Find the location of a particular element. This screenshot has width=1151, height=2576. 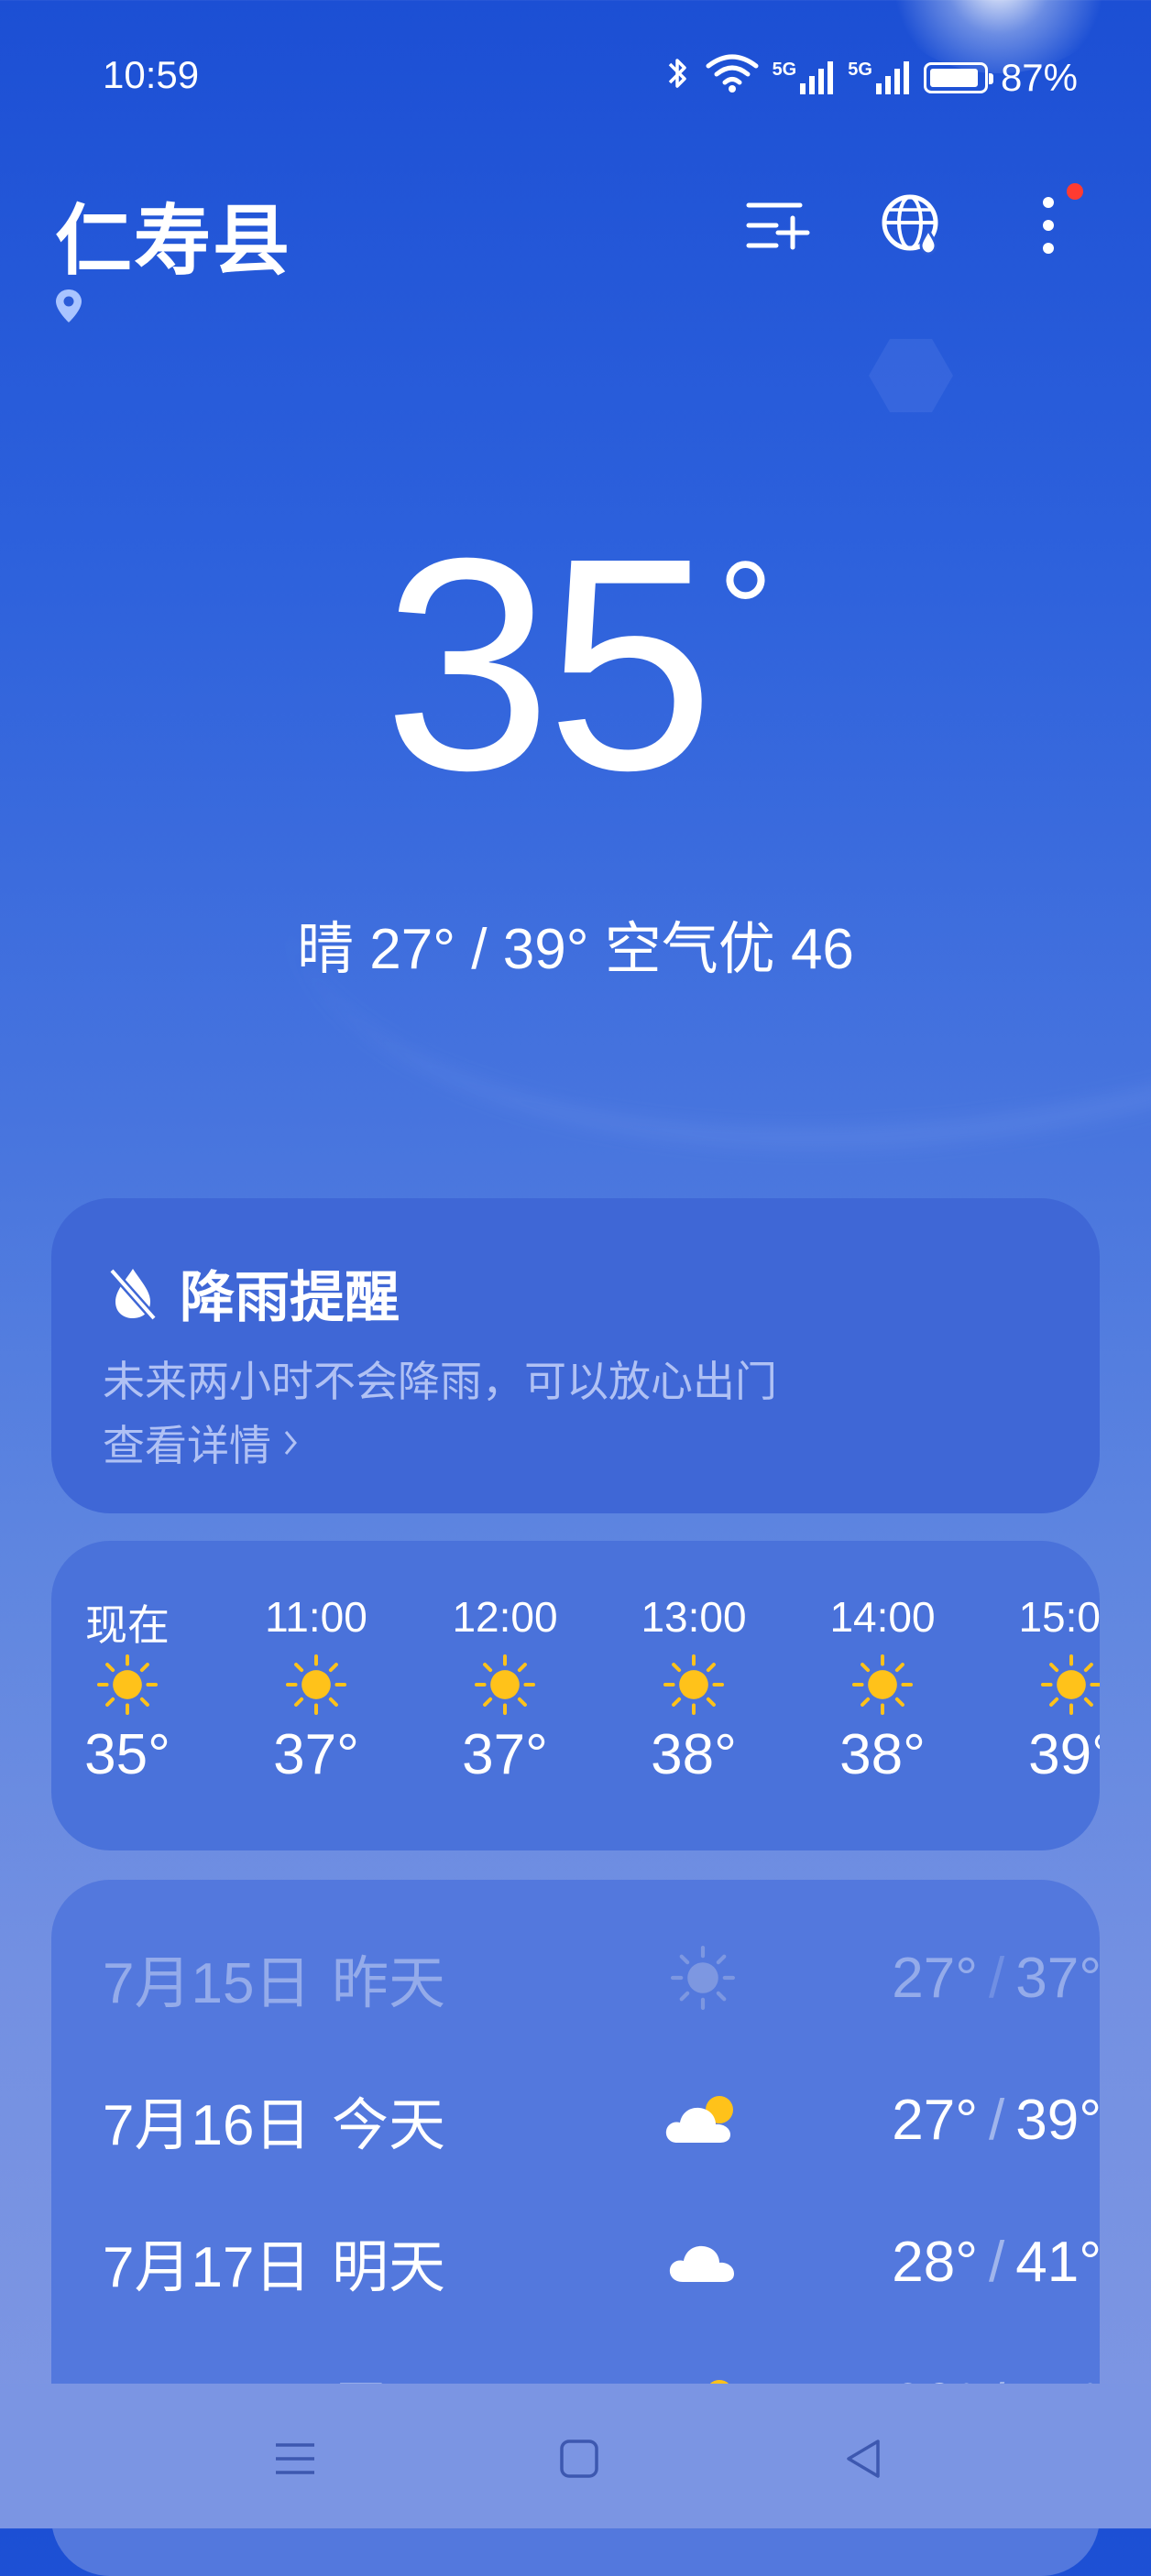

daily-relative-day: 明天 is located at coordinates (389, 2268).